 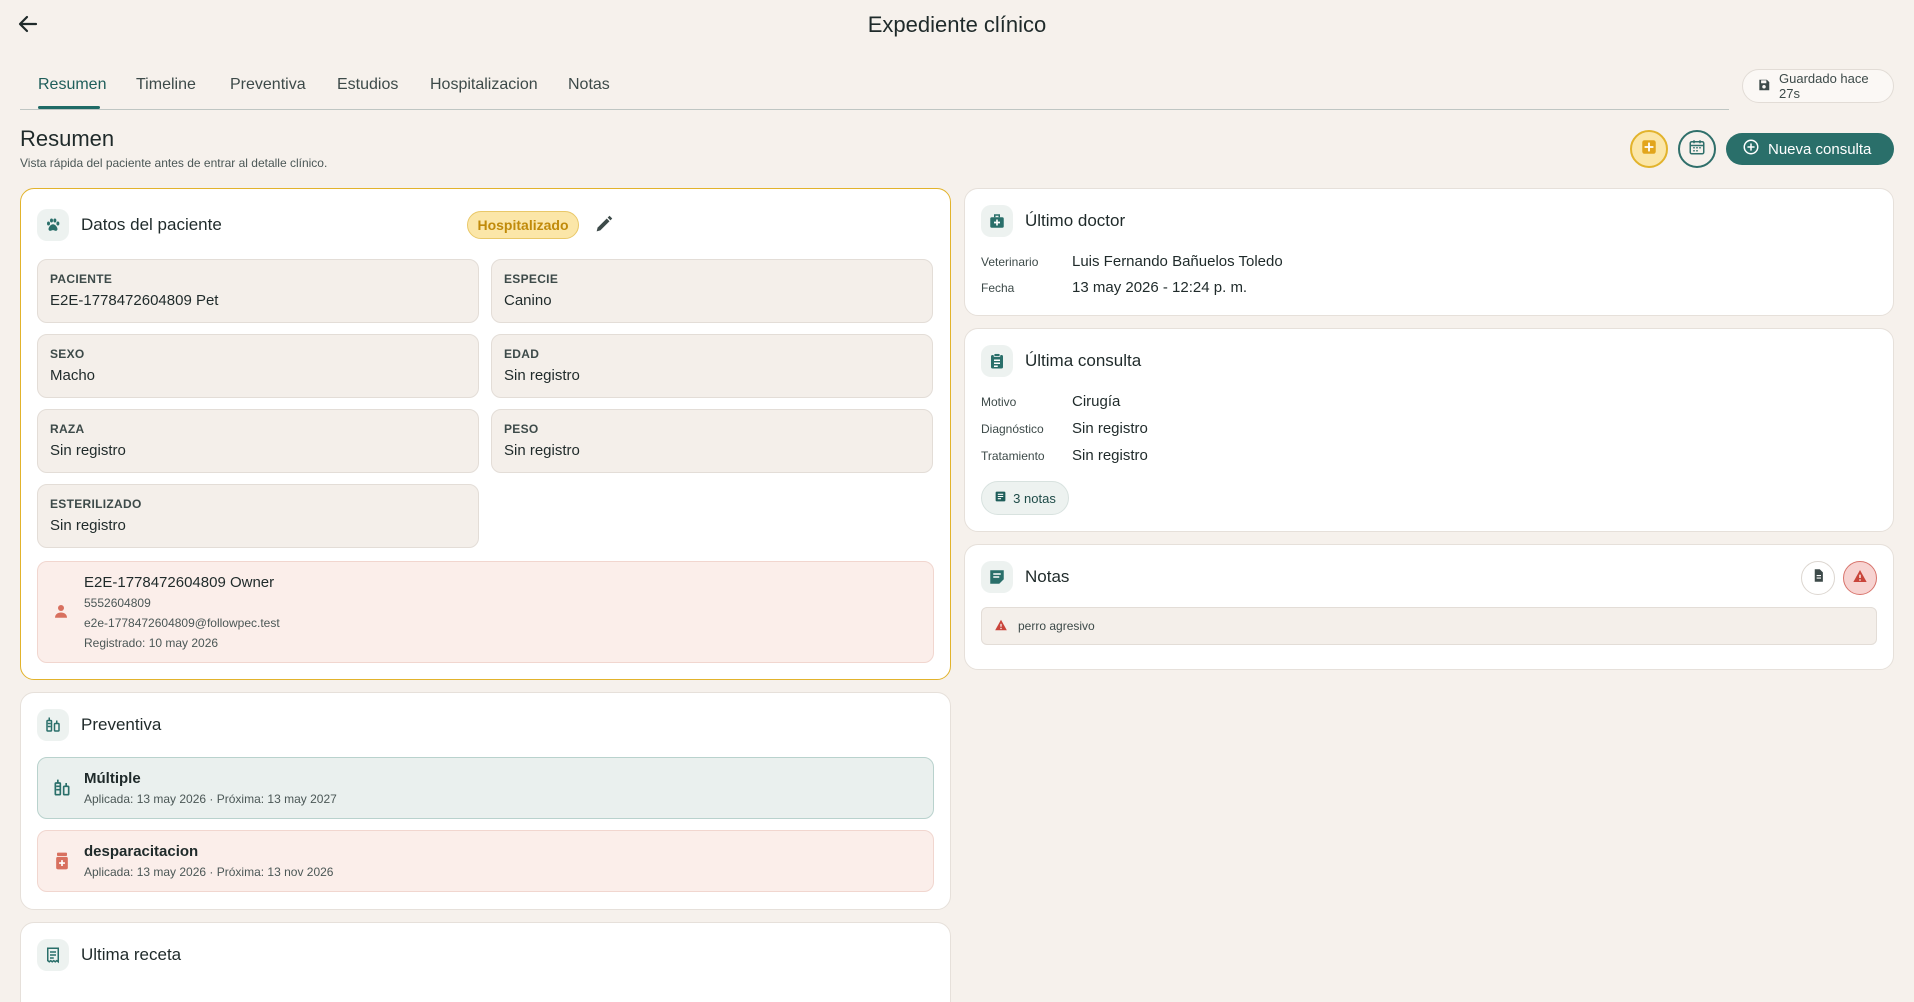 I want to click on new-consult-label: Nueva consulta, so click(x=1820, y=149).